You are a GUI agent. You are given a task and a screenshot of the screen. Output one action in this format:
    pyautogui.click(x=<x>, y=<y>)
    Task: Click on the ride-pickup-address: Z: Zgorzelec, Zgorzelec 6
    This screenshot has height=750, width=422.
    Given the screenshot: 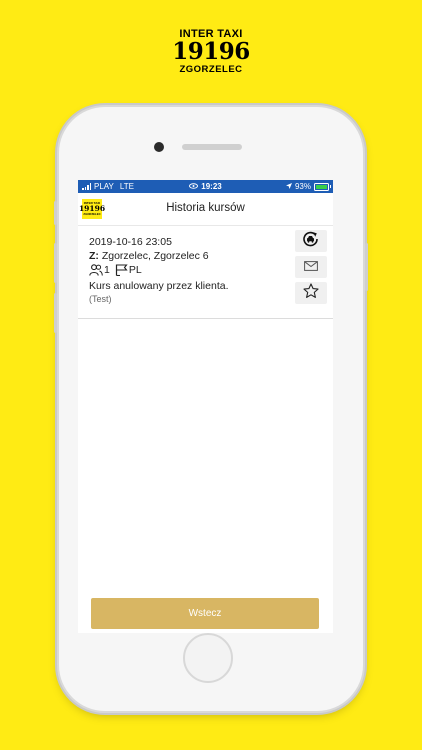 What is the action you would take?
    pyautogui.click(x=149, y=256)
    